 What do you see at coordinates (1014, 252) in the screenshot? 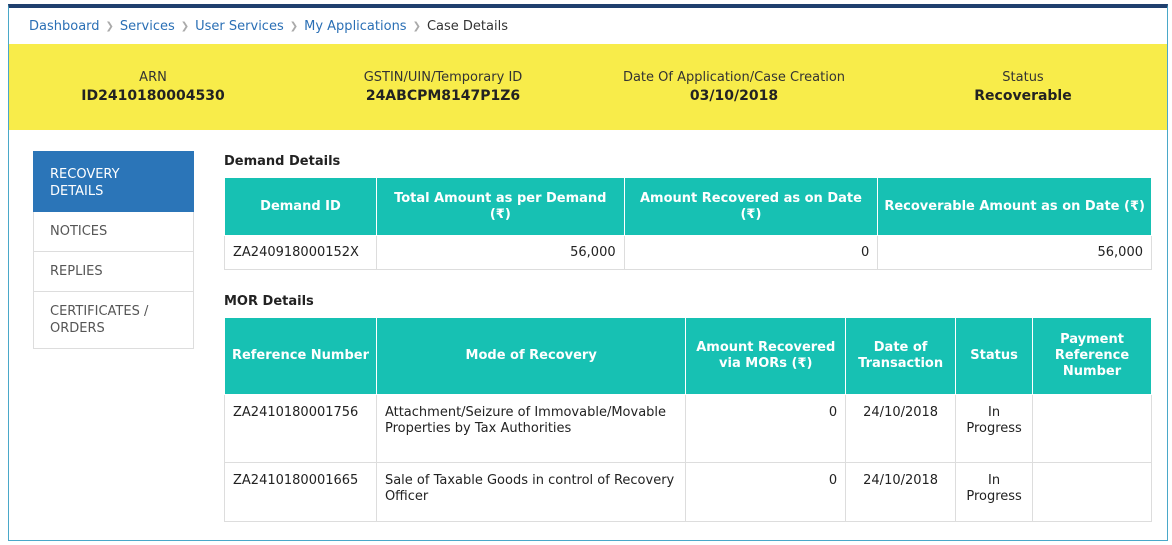
I see `recoverable-amount-cell: 56,000` at bounding box center [1014, 252].